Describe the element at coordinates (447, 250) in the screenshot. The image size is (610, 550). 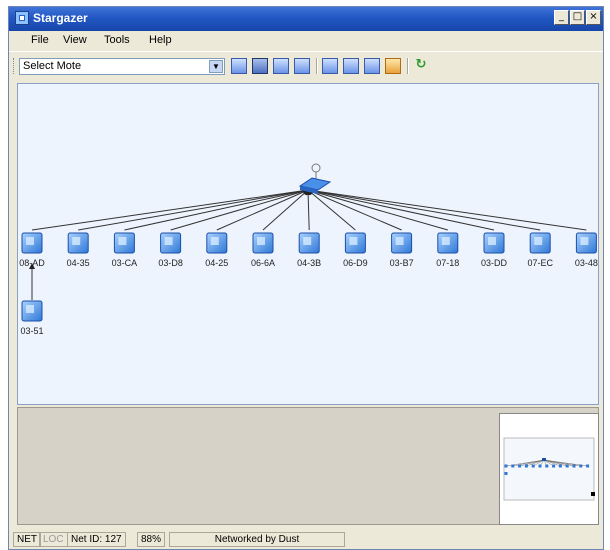
I see `mote-node: 07-18` at that location.